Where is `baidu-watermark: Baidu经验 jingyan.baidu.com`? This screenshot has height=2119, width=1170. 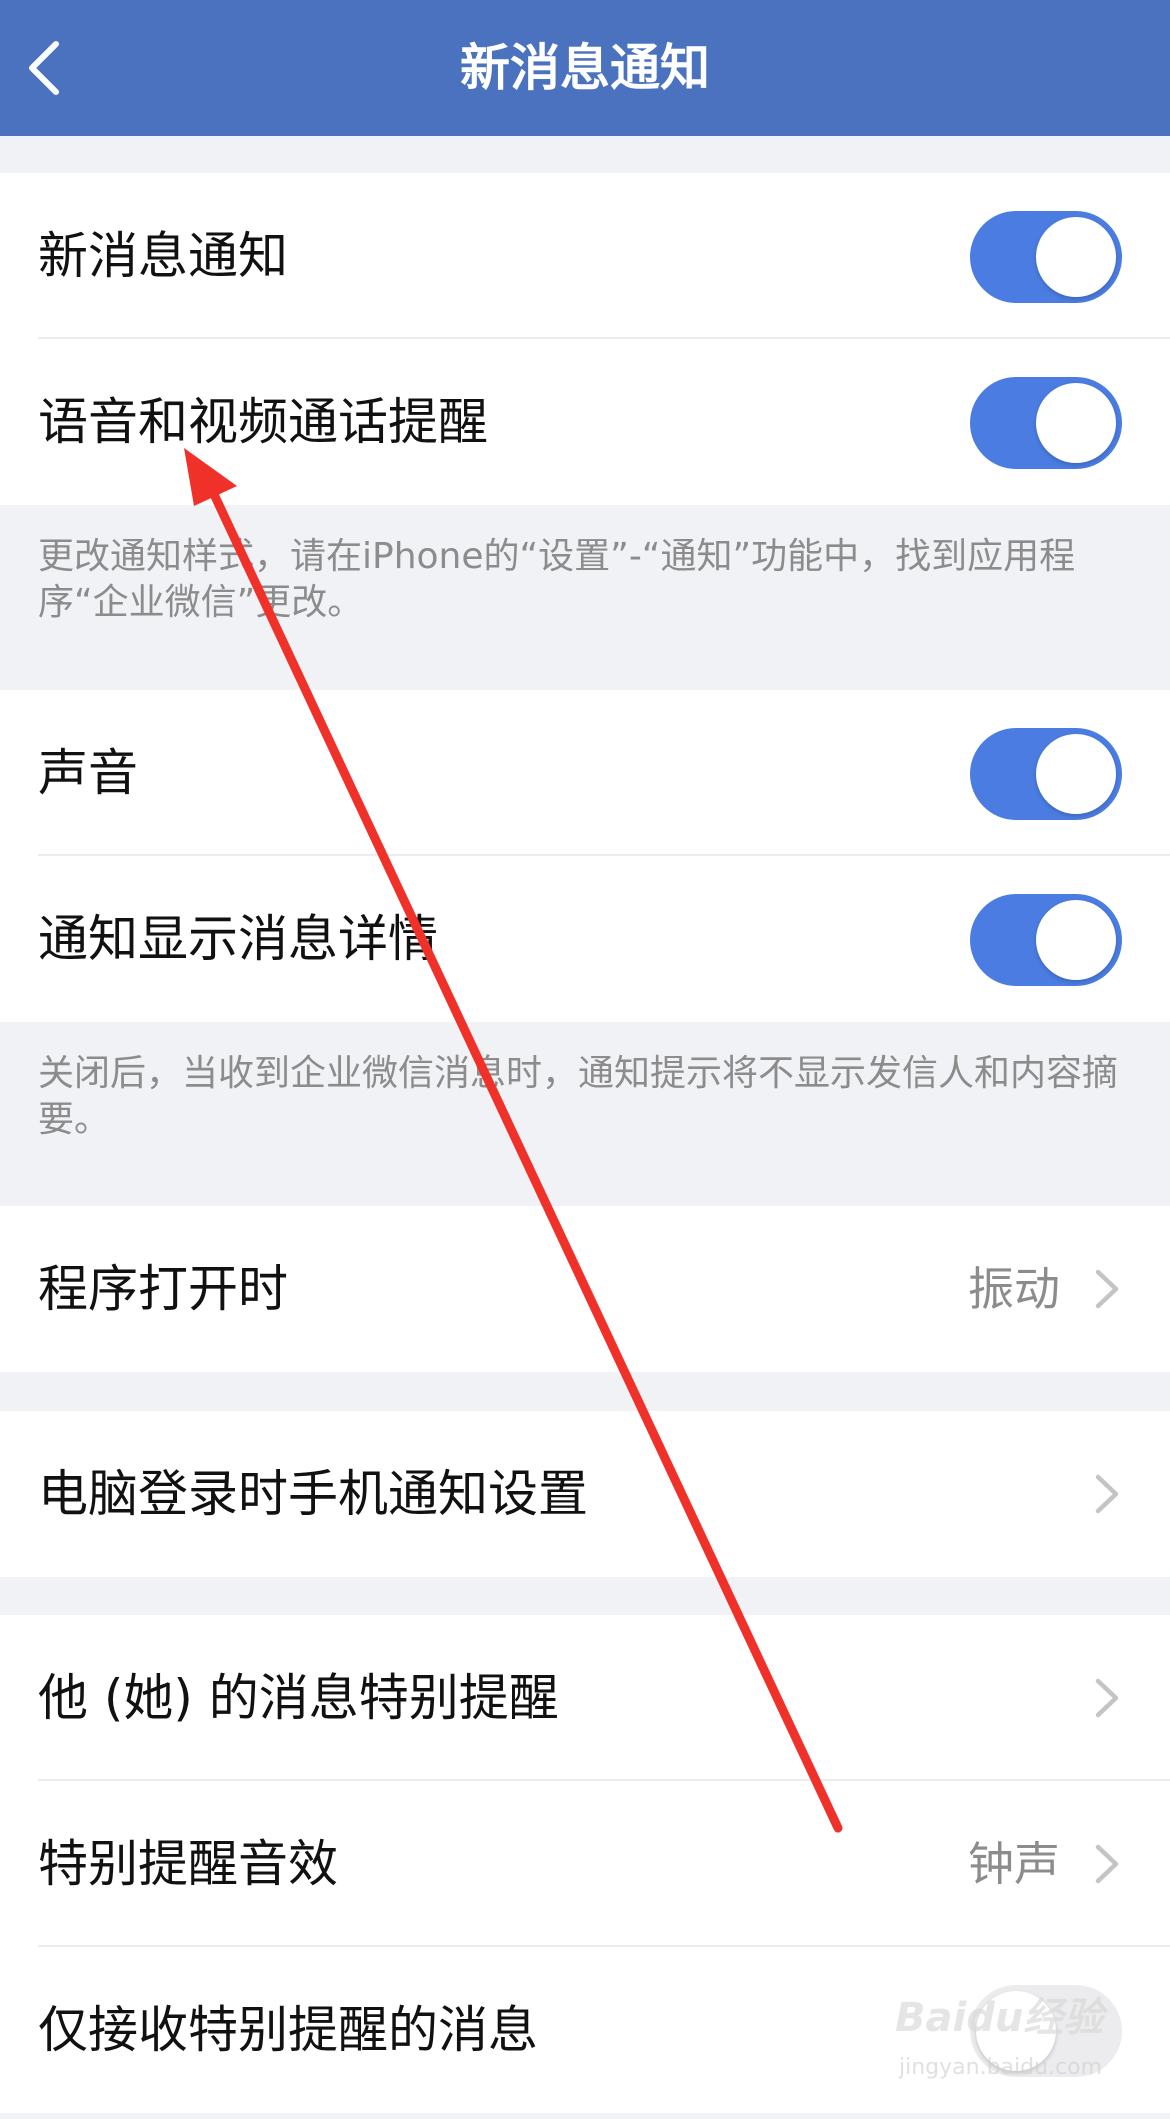
baidu-watermark: Baidu经验 jingyan.baidu.com is located at coordinates (1010, 2040).